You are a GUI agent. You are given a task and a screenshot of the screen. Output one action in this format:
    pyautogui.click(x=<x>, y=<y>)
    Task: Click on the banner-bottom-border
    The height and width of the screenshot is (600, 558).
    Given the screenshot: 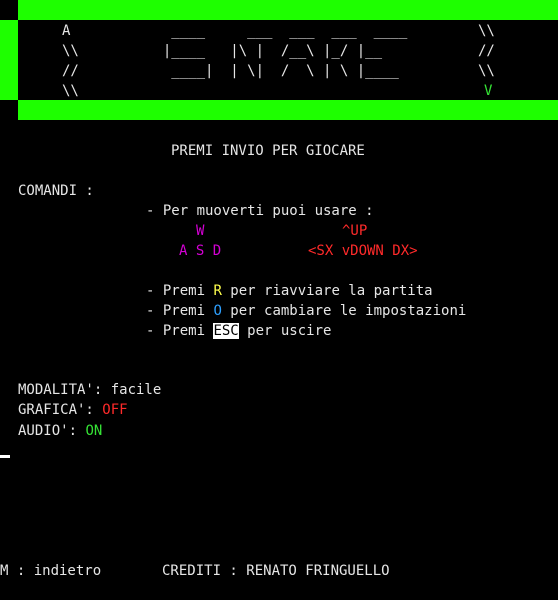 What is the action you would take?
    pyautogui.click(x=288, y=110)
    